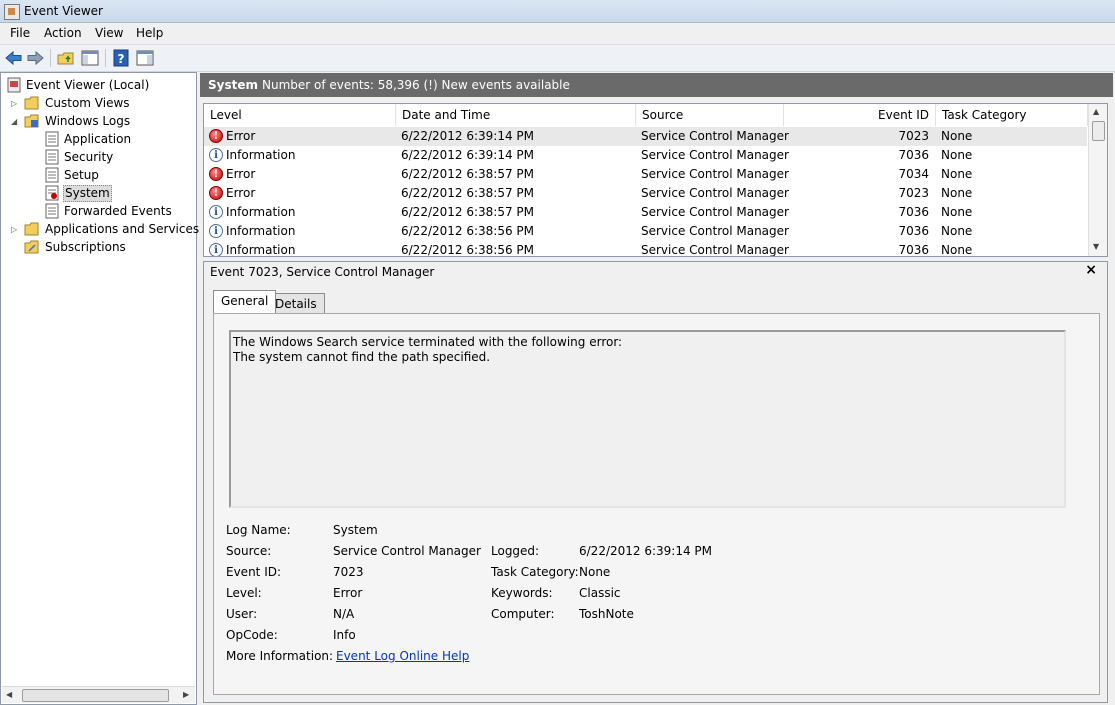  What do you see at coordinates (1097, 180) in the screenshot?
I see `events-vertical-scrollbar: ▲ ▼` at bounding box center [1097, 180].